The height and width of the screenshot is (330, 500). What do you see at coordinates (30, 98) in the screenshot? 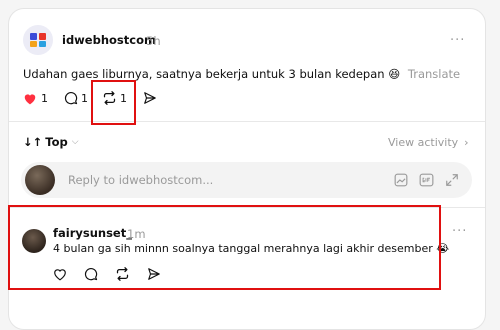
I see `heart-filled-icon` at bounding box center [30, 98].